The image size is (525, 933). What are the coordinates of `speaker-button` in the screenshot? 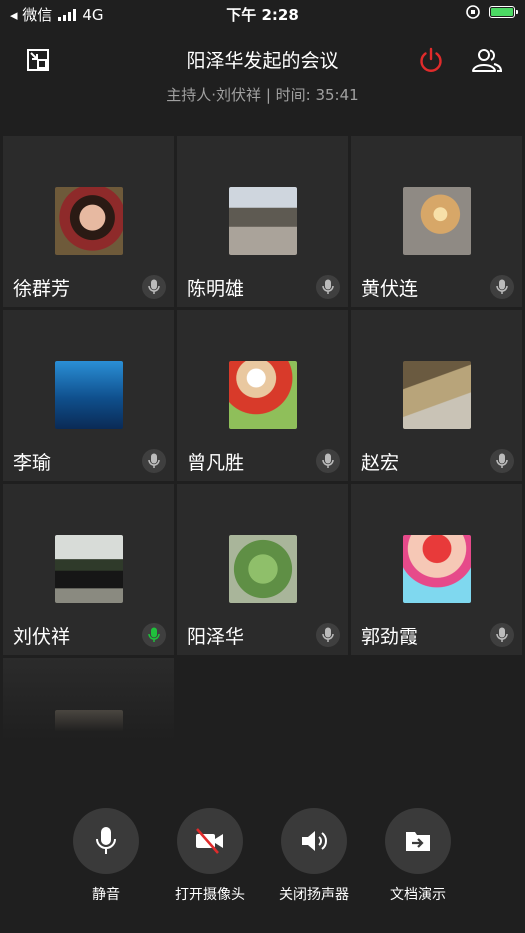 It's located at (314, 841).